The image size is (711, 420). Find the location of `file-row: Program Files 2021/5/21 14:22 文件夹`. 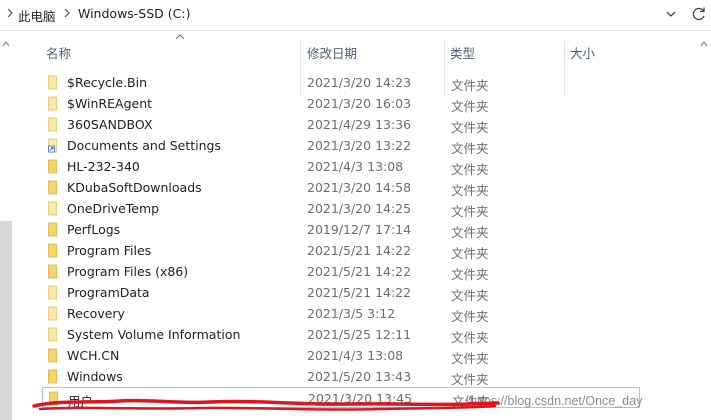

file-row: Program Files 2021/5/21 14:22 文件夹 is located at coordinates (341, 250).